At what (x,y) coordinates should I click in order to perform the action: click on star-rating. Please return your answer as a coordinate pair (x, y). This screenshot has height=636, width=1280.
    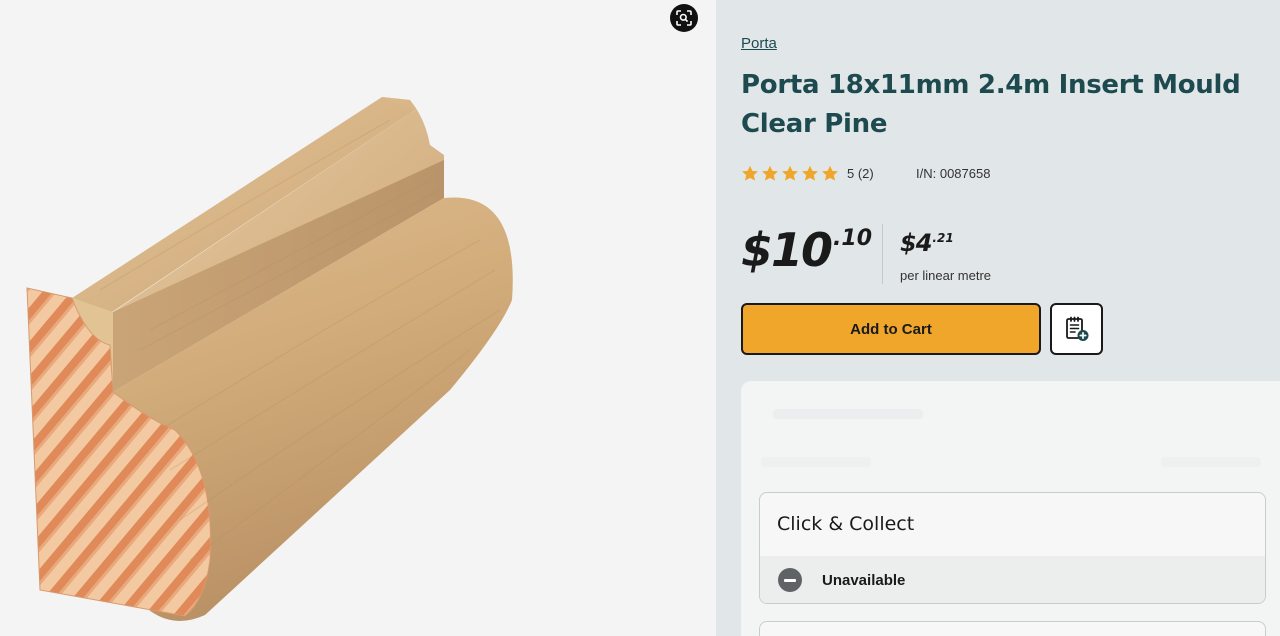
    Looking at the image, I should click on (790, 173).